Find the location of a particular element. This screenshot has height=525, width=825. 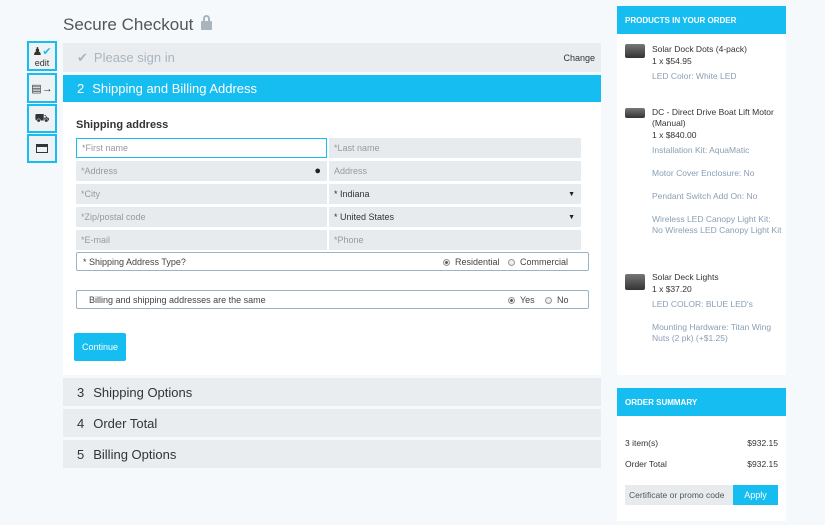

section-billing-options: 5 Billing Options is located at coordinates (332, 454).